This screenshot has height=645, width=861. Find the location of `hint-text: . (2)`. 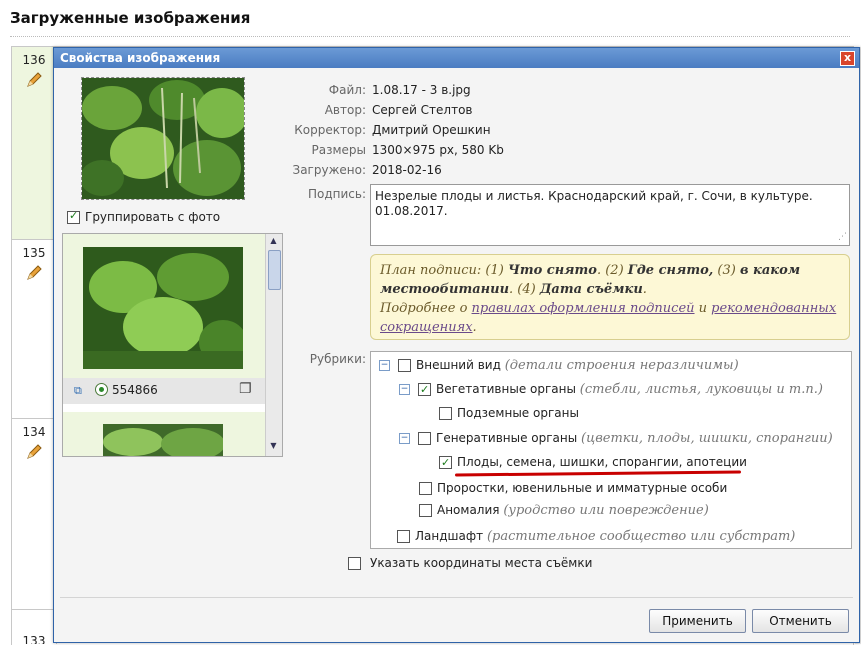

hint-text: . (2) is located at coordinates (612, 270).